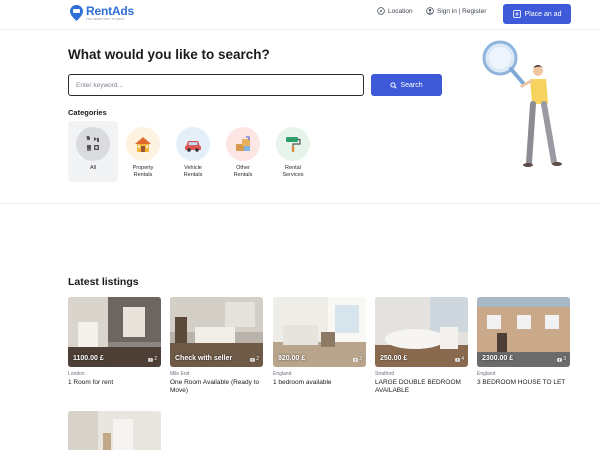 The height and width of the screenshot is (450, 600). What do you see at coordinates (498, 358) in the screenshot?
I see `listing-price: 2300.00 £` at bounding box center [498, 358].